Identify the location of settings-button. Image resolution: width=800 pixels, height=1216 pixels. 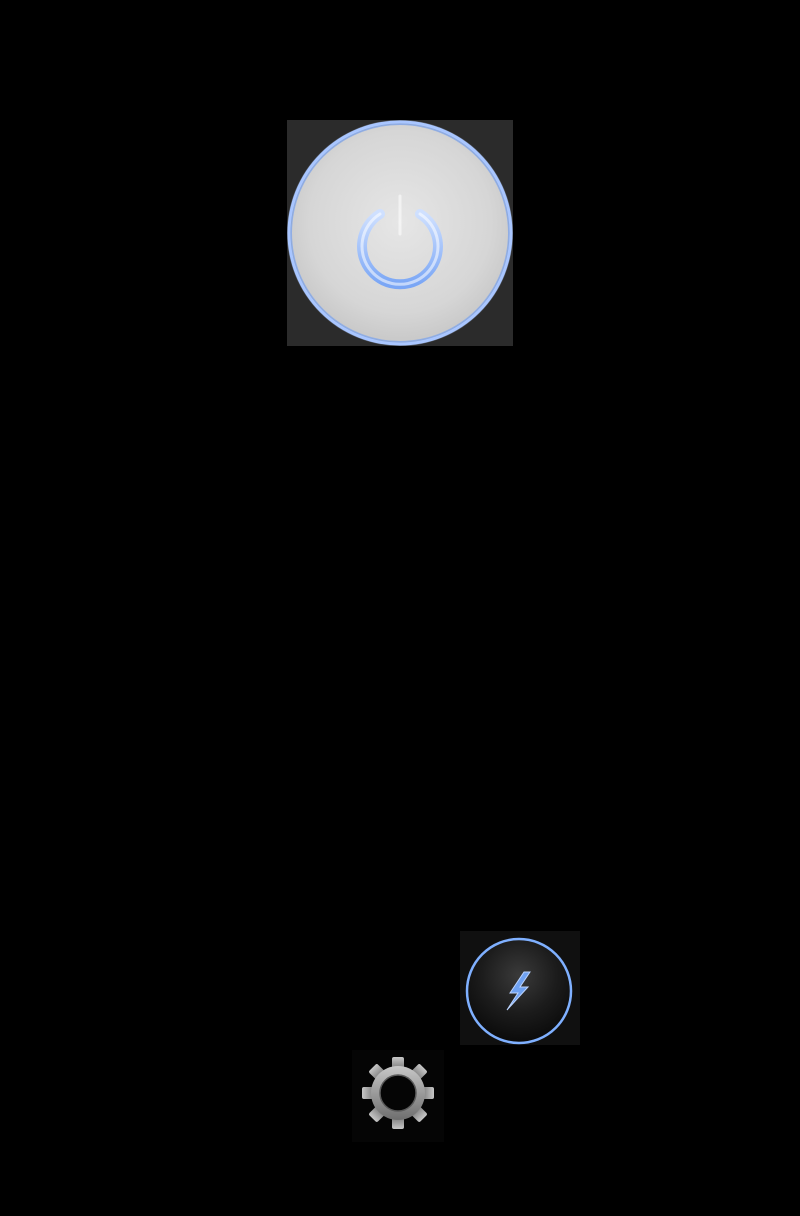
(398, 1096).